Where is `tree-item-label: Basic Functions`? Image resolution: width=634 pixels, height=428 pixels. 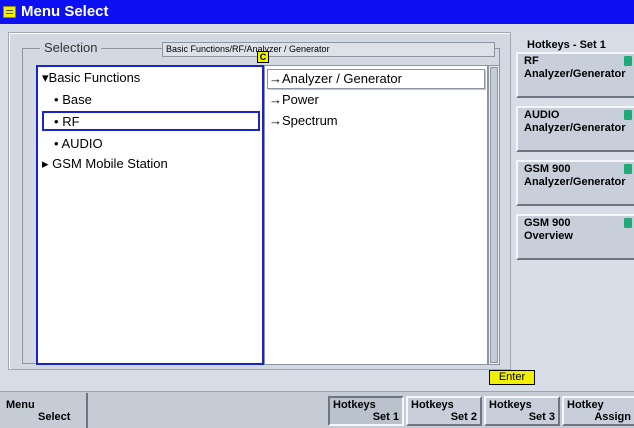 tree-item-label: Basic Functions is located at coordinates (94, 77).